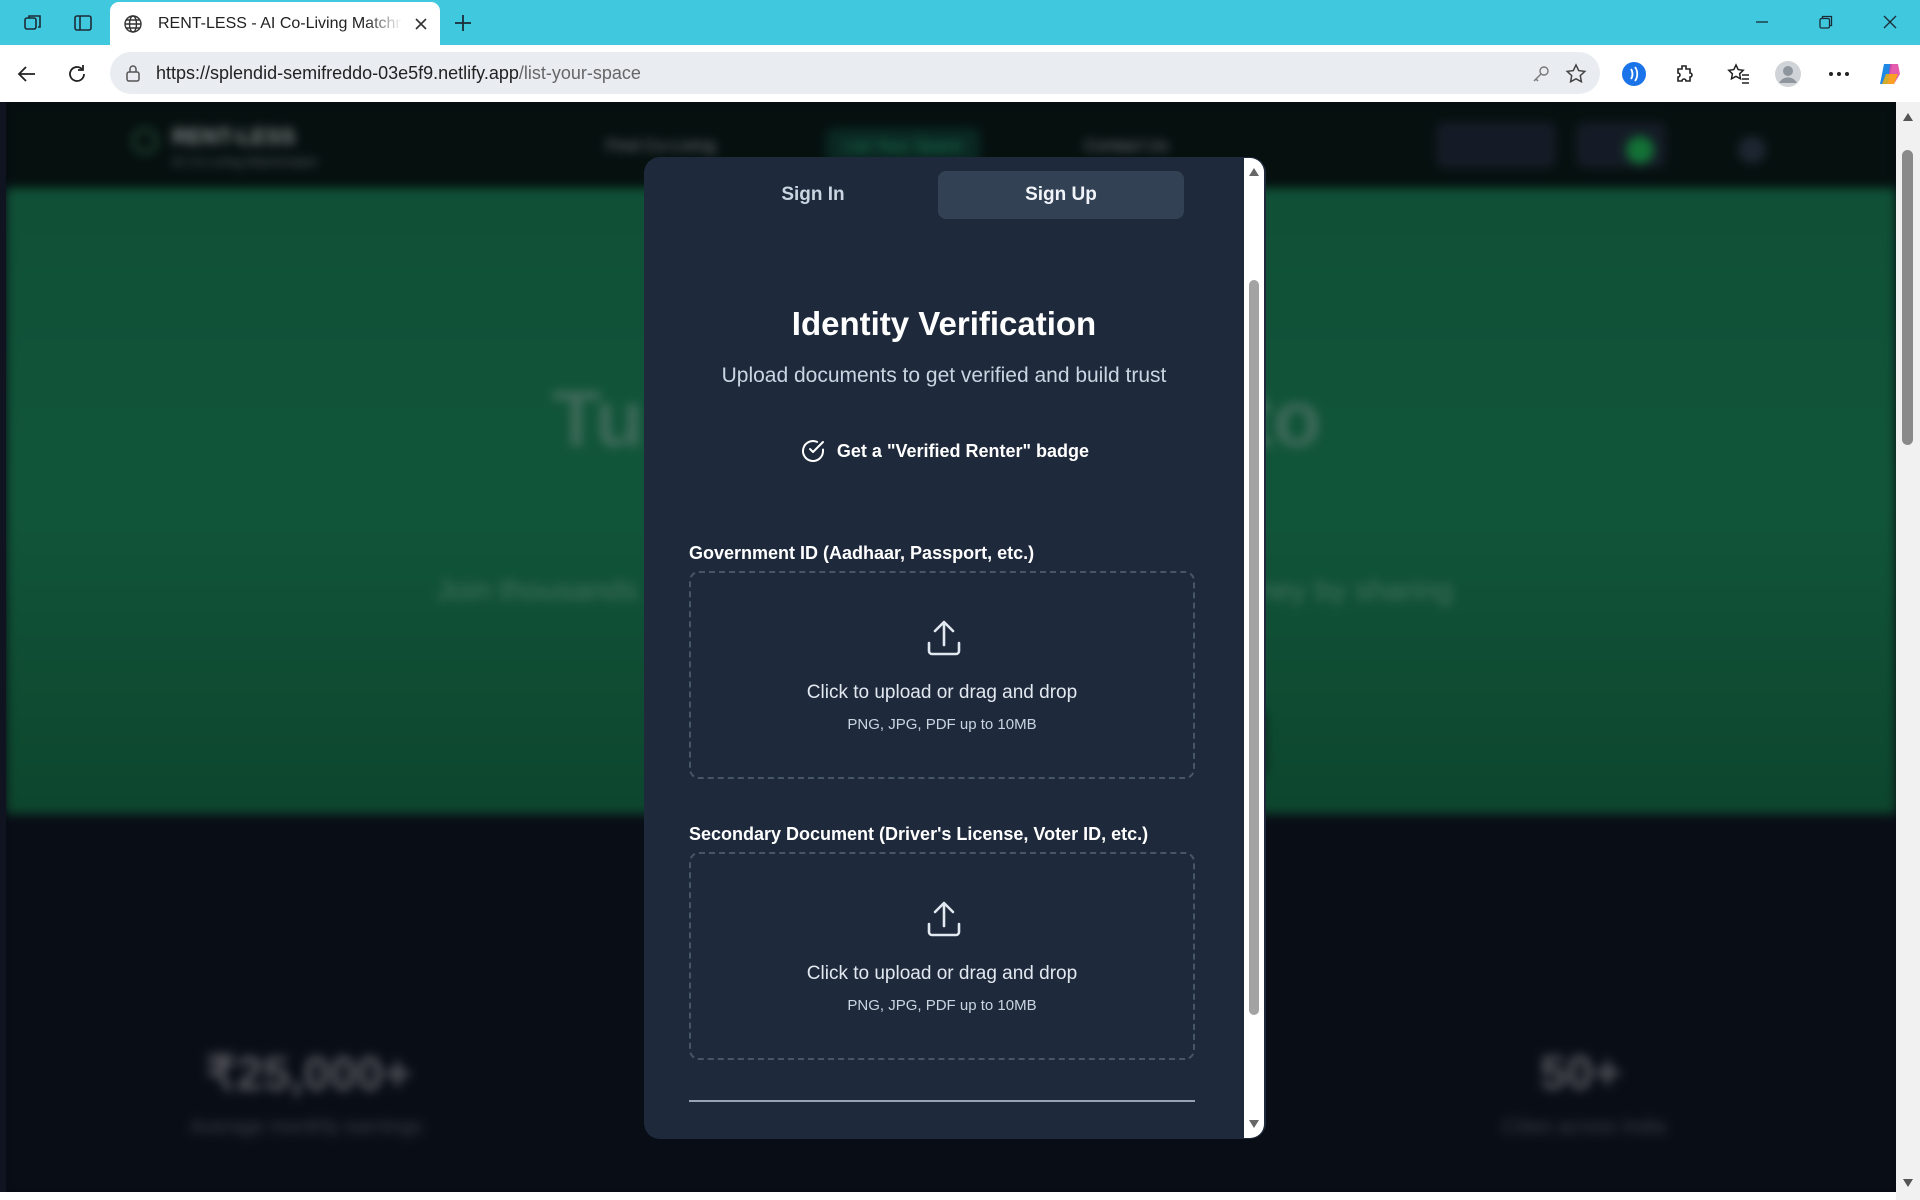 This screenshot has width=1920, height=1200. I want to click on read-aloud-icon, so click(1634, 74).